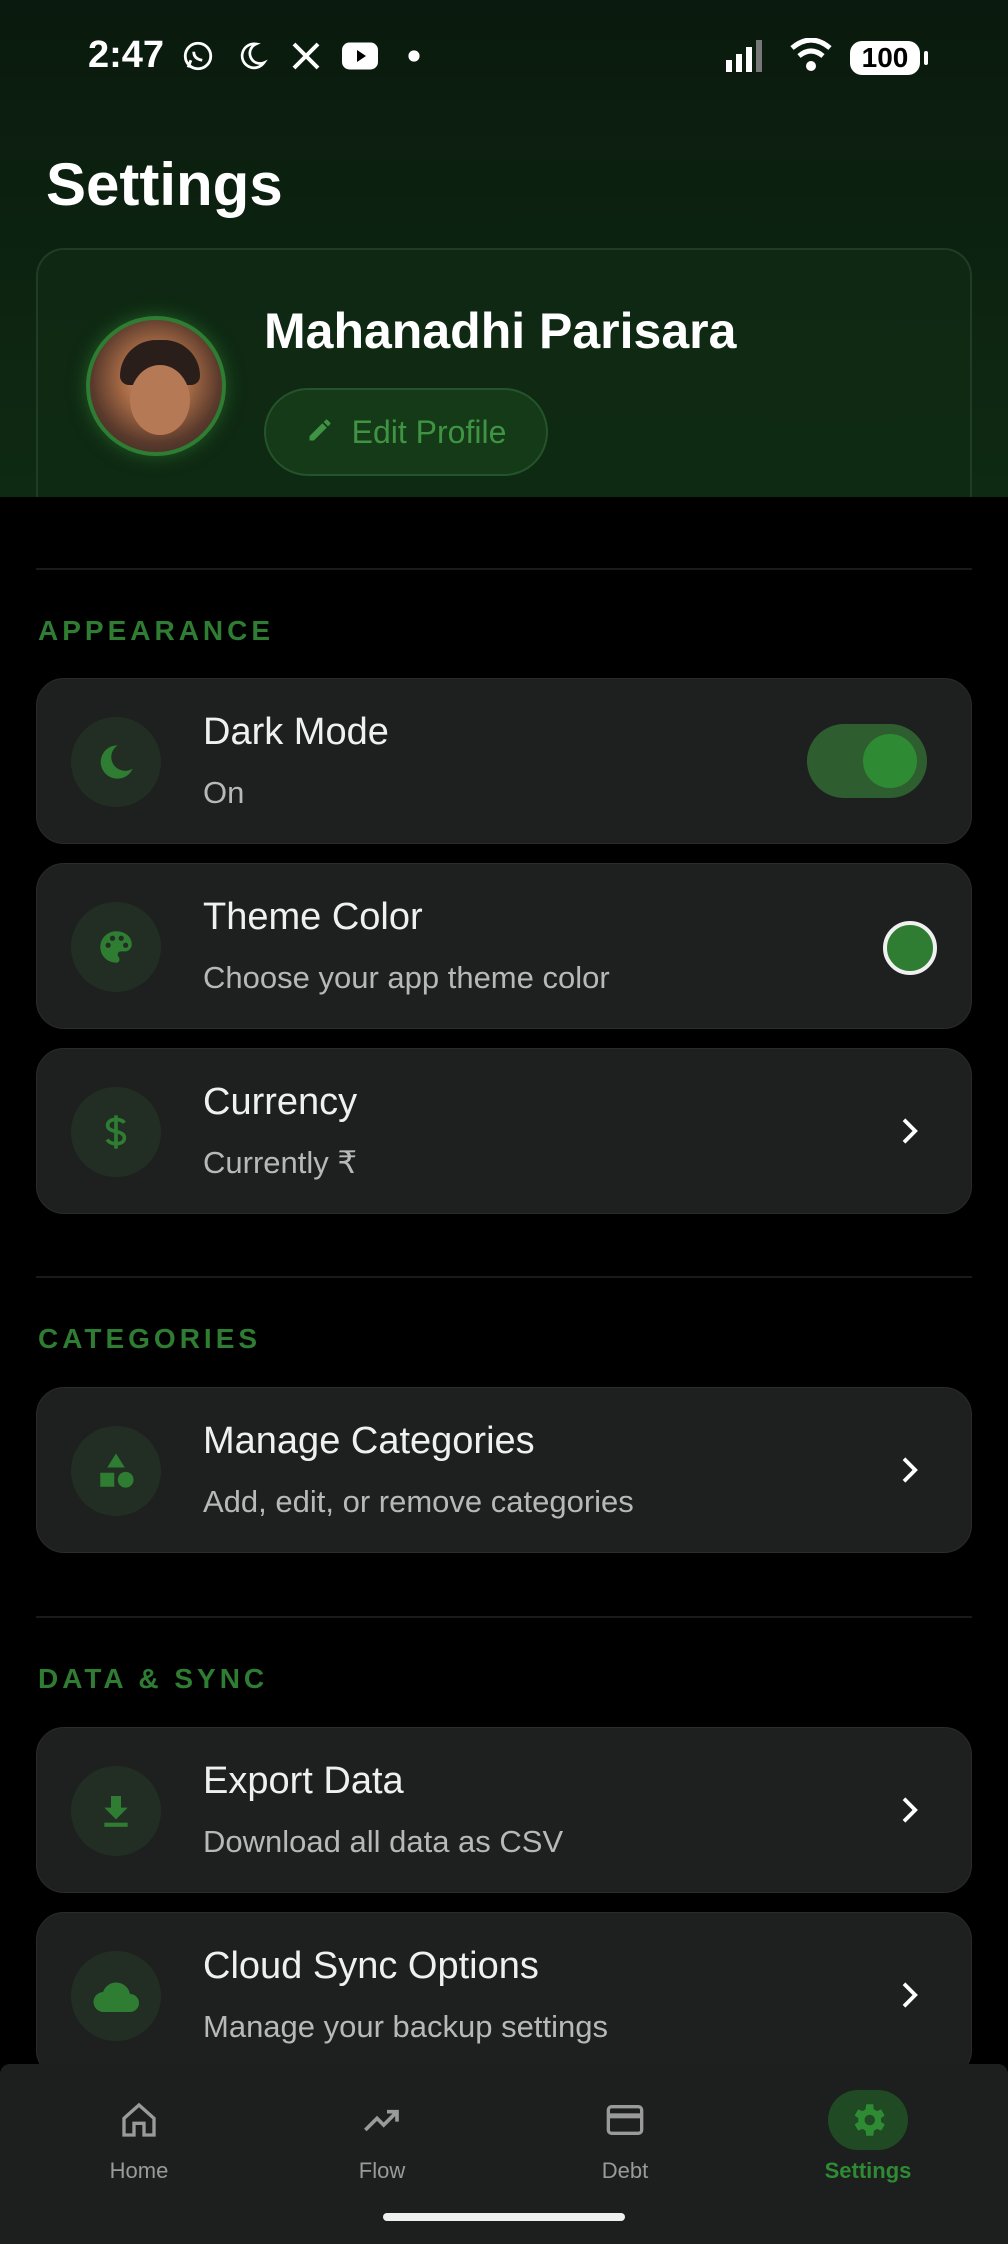 This screenshot has width=1008, height=2244. I want to click on currency-subtitle: Currently ₹, so click(280, 1162).